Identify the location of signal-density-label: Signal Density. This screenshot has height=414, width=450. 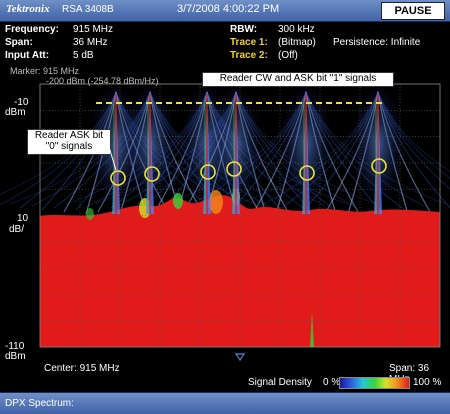
(280, 382).